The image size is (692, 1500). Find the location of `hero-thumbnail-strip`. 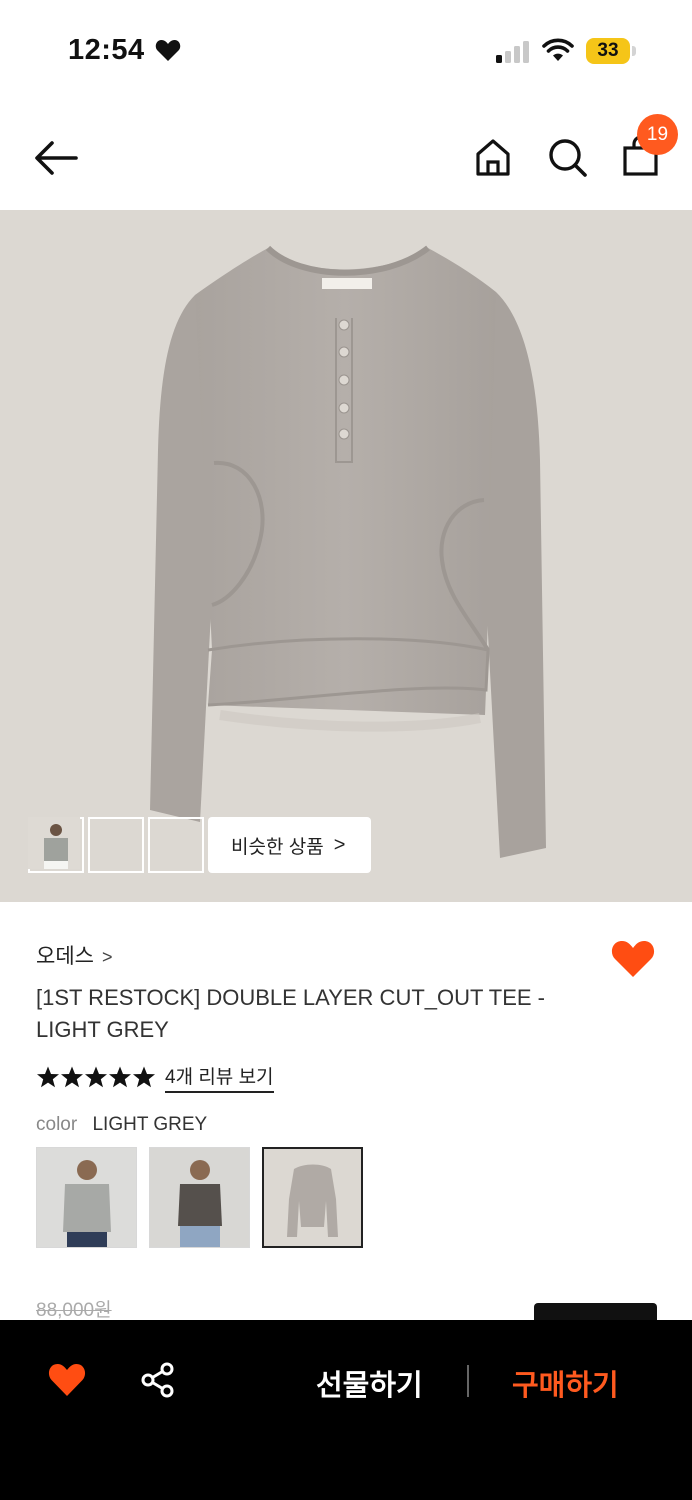

hero-thumbnail-strip is located at coordinates (116, 845).